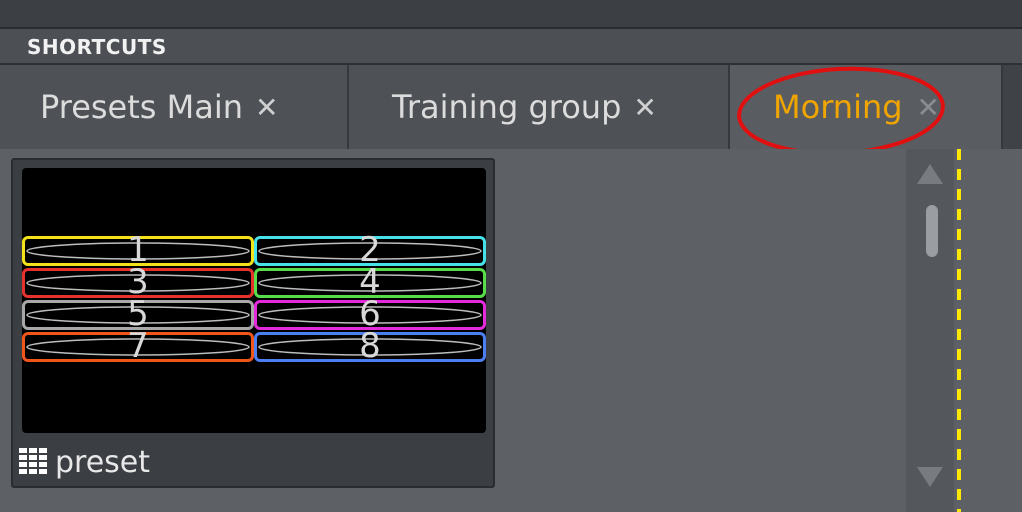 The width and height of the screenshot is (1022, 512). I want to click on tab-morning: Morning ✕, so click(866, 107).